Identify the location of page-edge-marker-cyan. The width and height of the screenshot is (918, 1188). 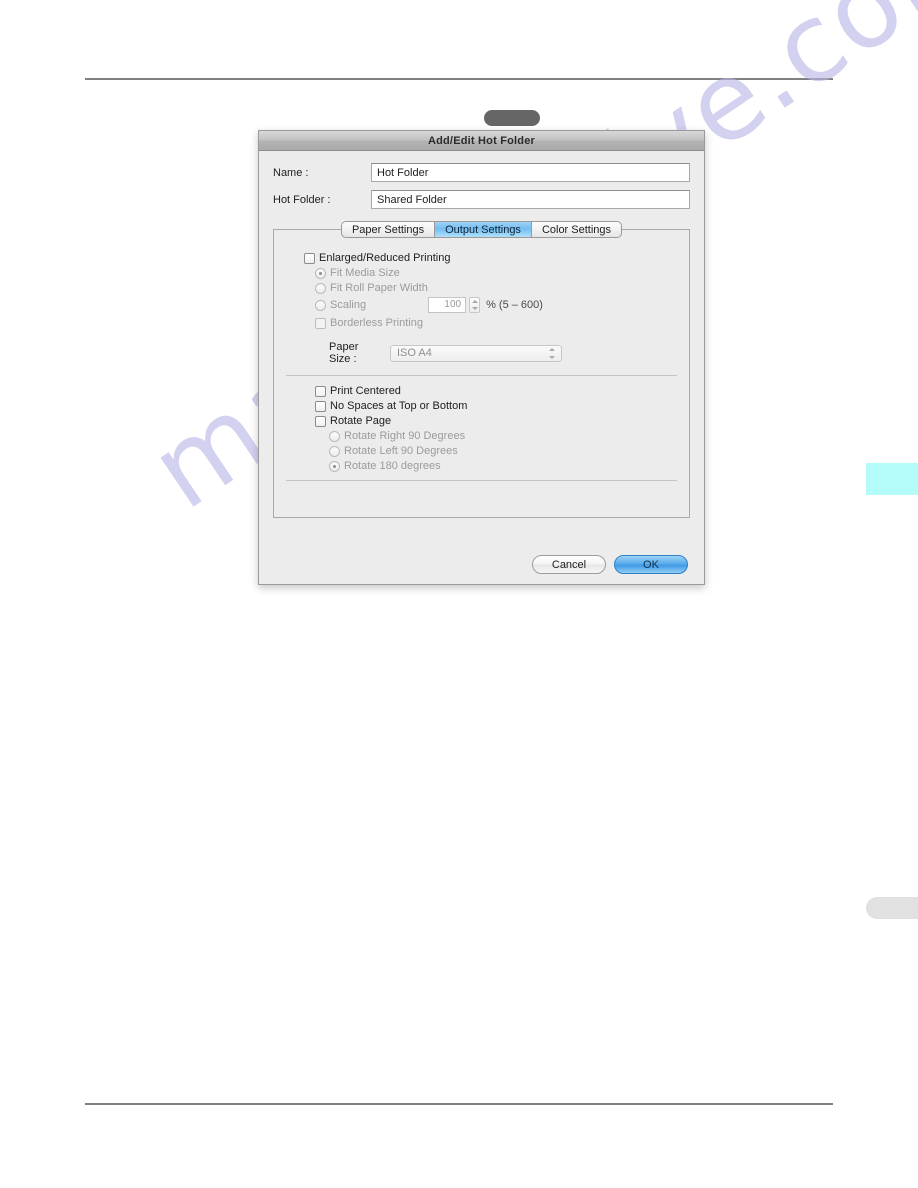
(892, 479).